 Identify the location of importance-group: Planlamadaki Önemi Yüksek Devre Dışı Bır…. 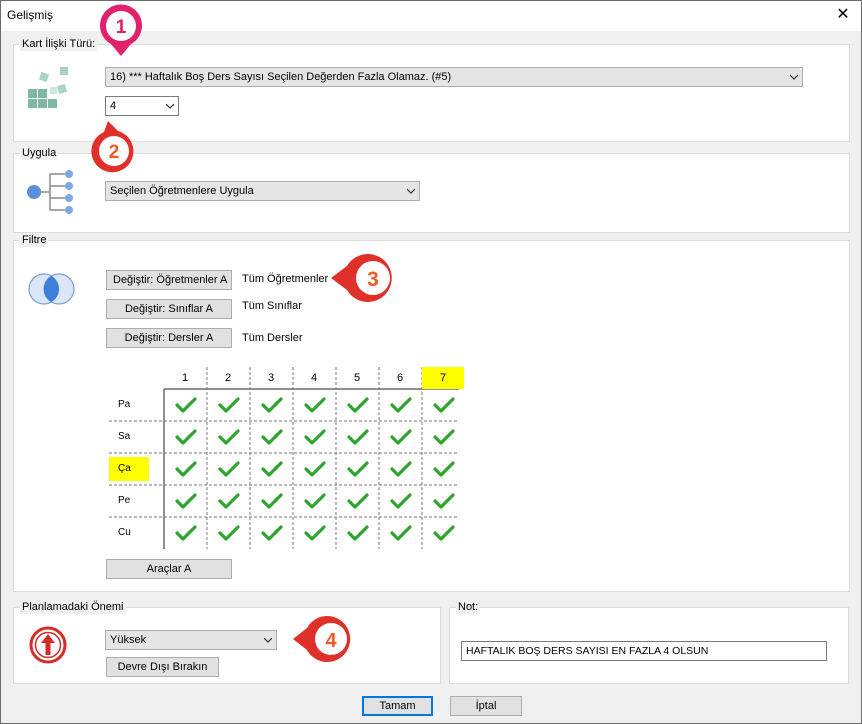
(227, 642).